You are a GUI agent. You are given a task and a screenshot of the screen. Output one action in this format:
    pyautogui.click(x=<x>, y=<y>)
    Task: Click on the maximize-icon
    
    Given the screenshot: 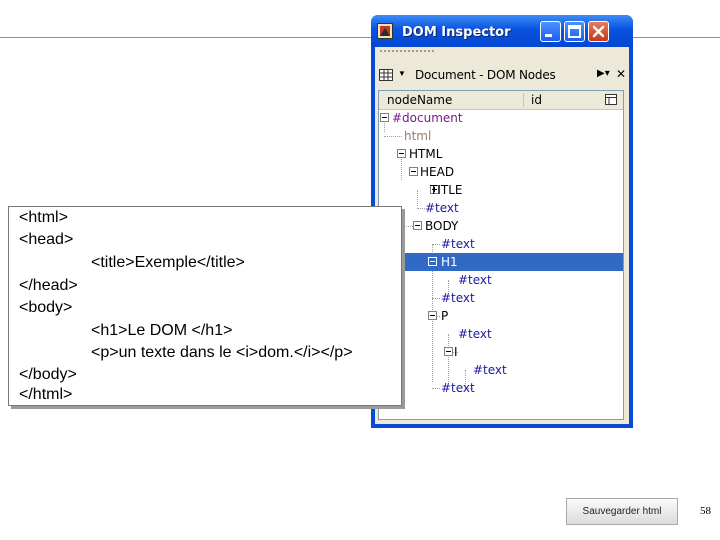 What is the action you would take?
    pyautogui.click(x=574, y=31)
    